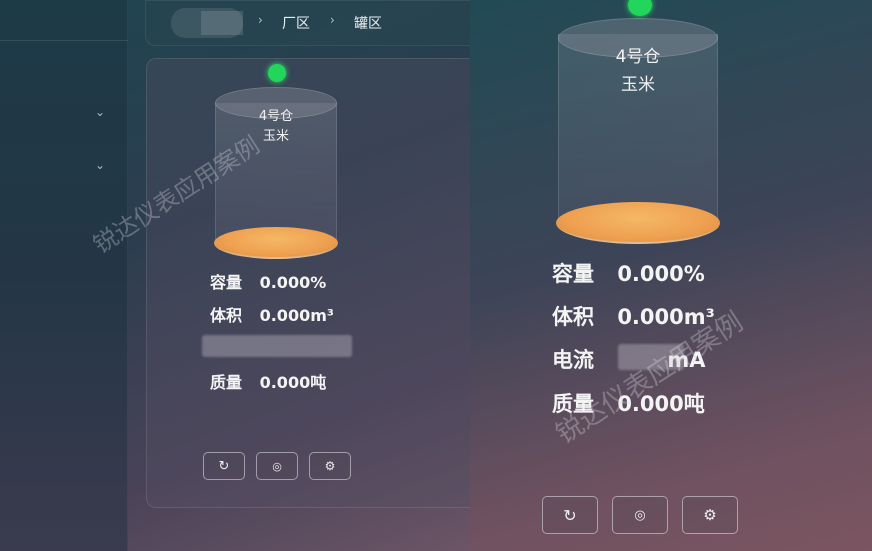 This screenshot has width=872, height=551. I want to click on breadcrumb-item-factory: 厂区, so click(296, 23).